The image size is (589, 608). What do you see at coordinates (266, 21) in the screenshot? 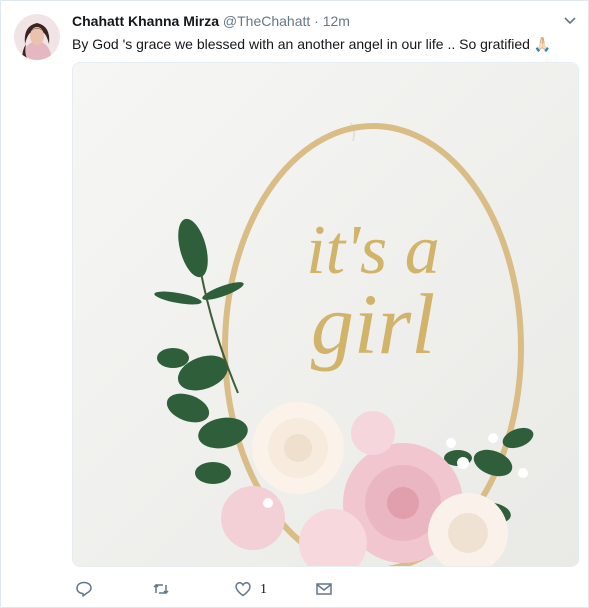
I see `author-handle: @TheChahatt` at bounding box center [266, 21].